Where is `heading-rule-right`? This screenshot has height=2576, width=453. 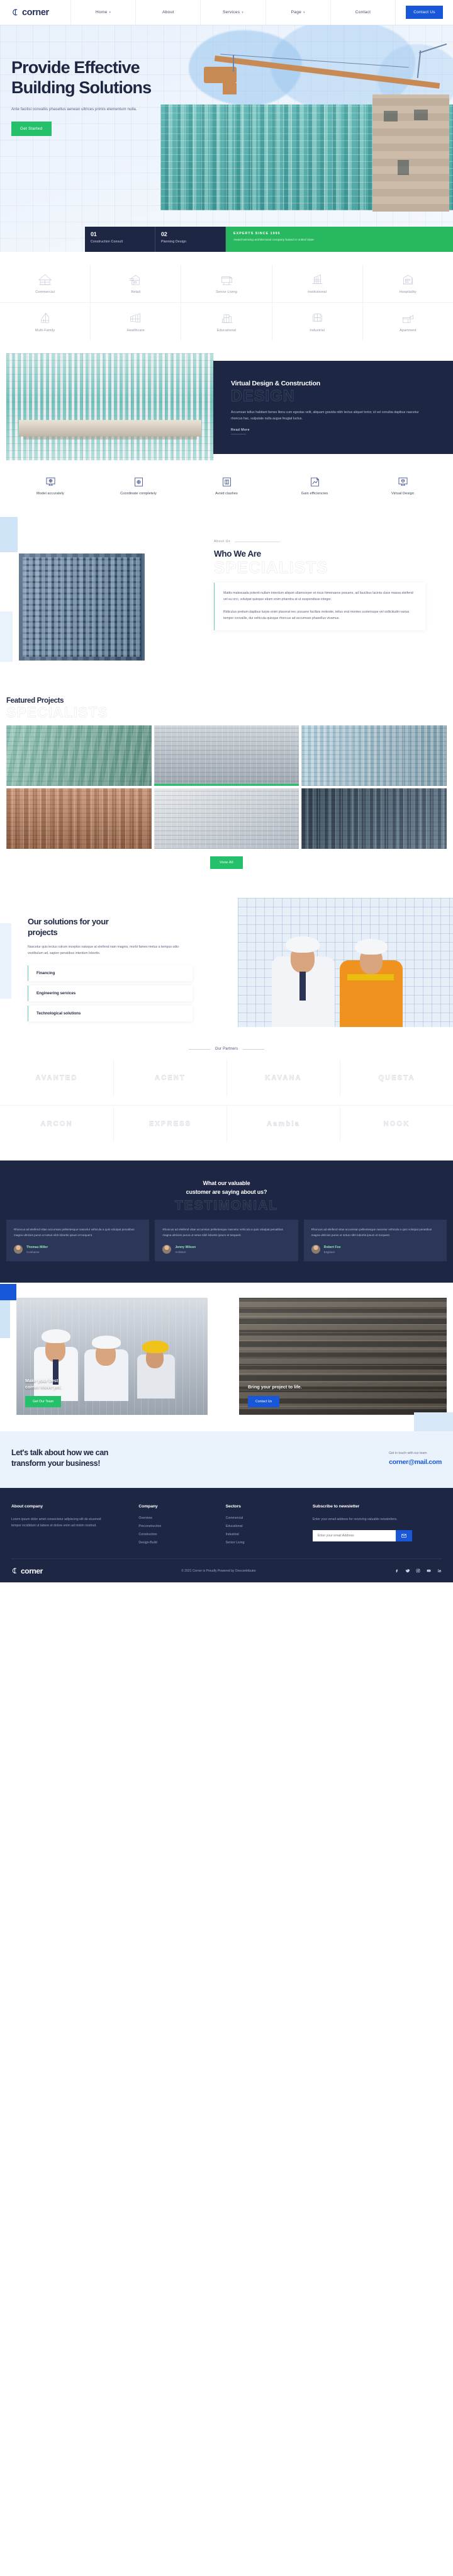 heading-rule-right is located at coordinates (254, 1049).